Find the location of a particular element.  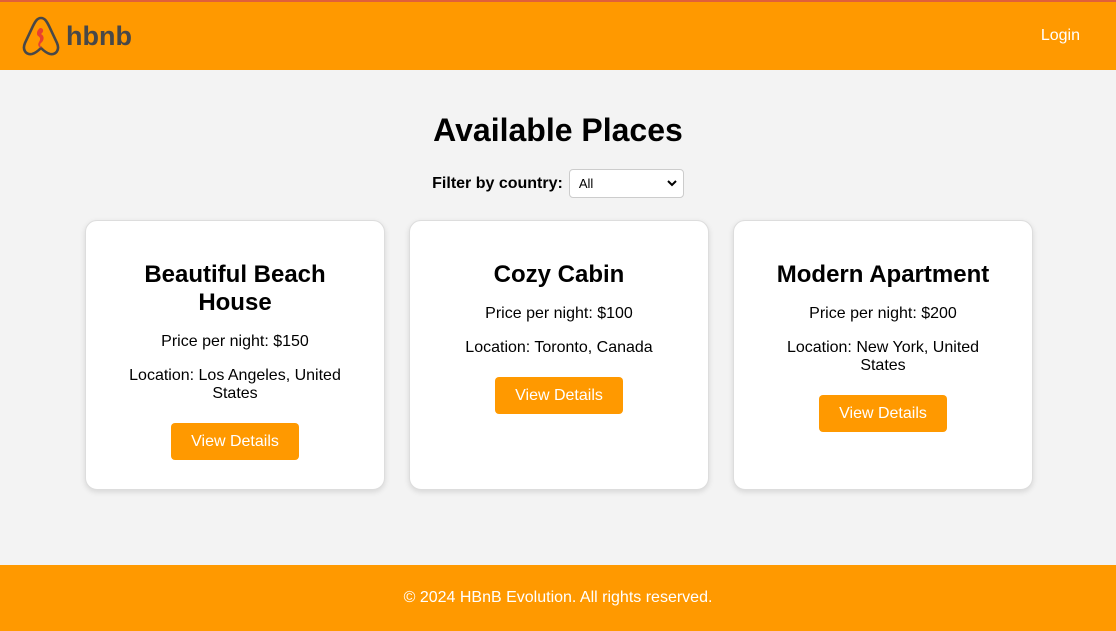

country-select-value: All is located at coordinates (586, 183).